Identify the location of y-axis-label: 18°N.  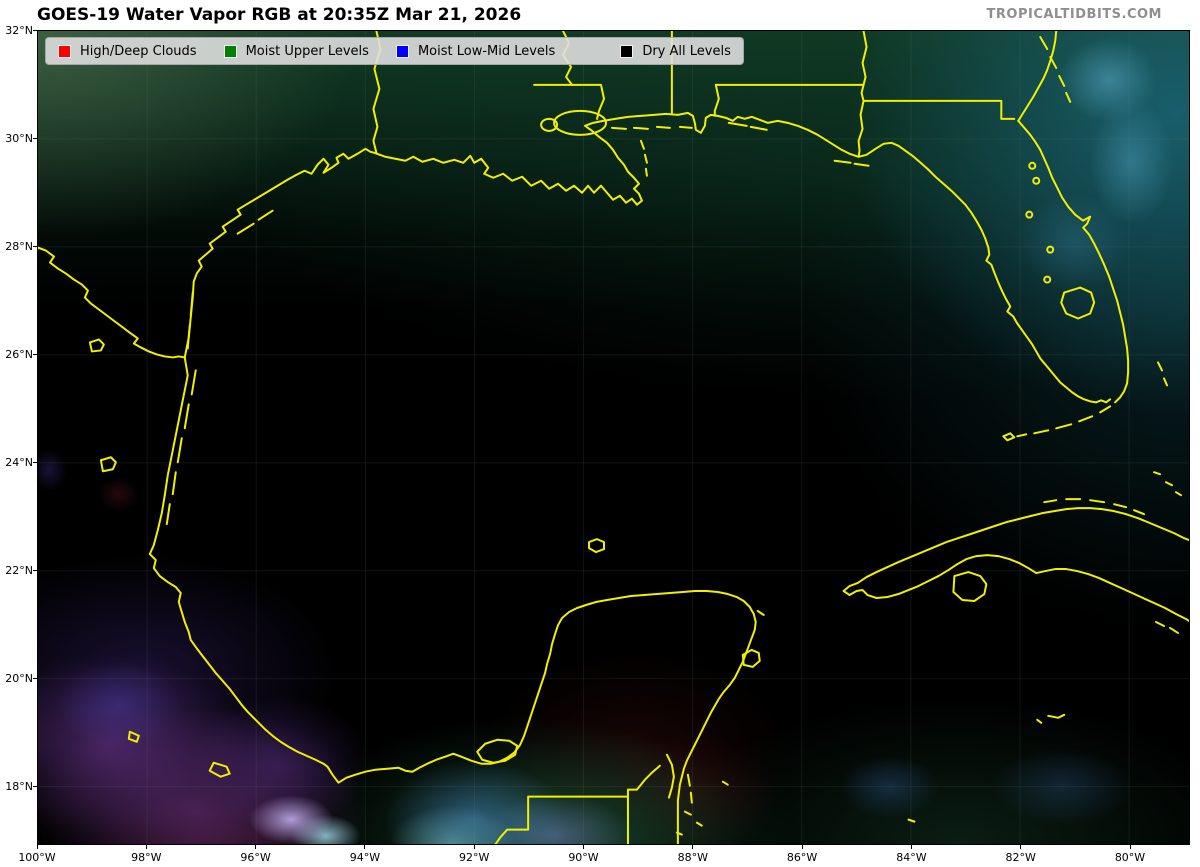
(19, 787).